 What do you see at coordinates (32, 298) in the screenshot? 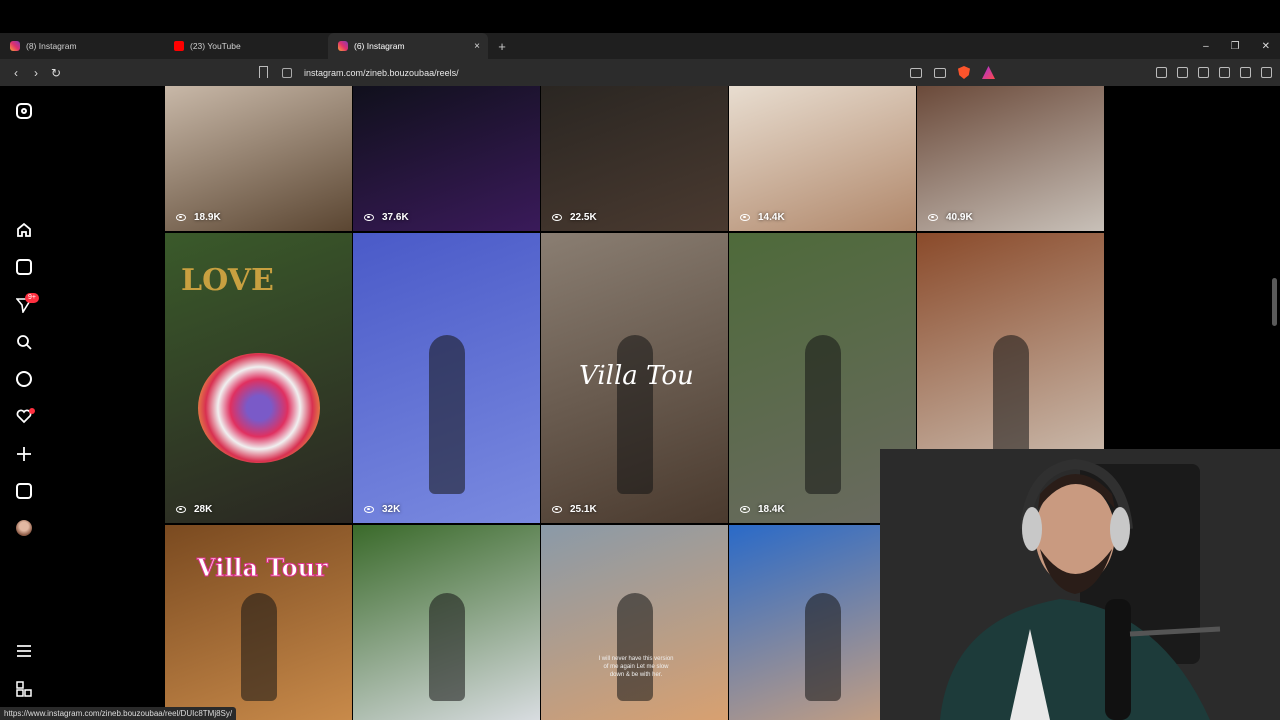
I see `messages-badge: 9+` at bounding box center [32, 298].